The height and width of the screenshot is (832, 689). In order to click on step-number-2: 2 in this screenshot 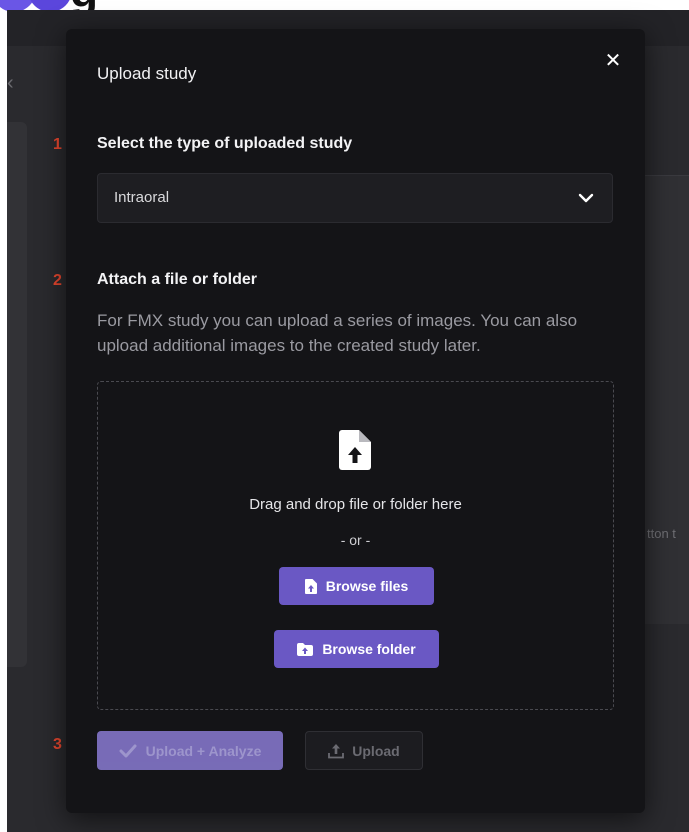, I will do `click(57, 280)`.